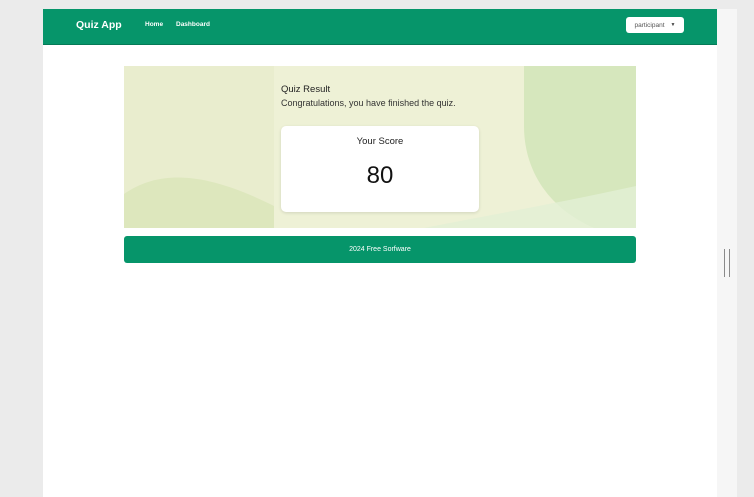 The height and width of the screenshot is (497, 754). I want to click on result-title: Quiz Result, so click(306, 89).